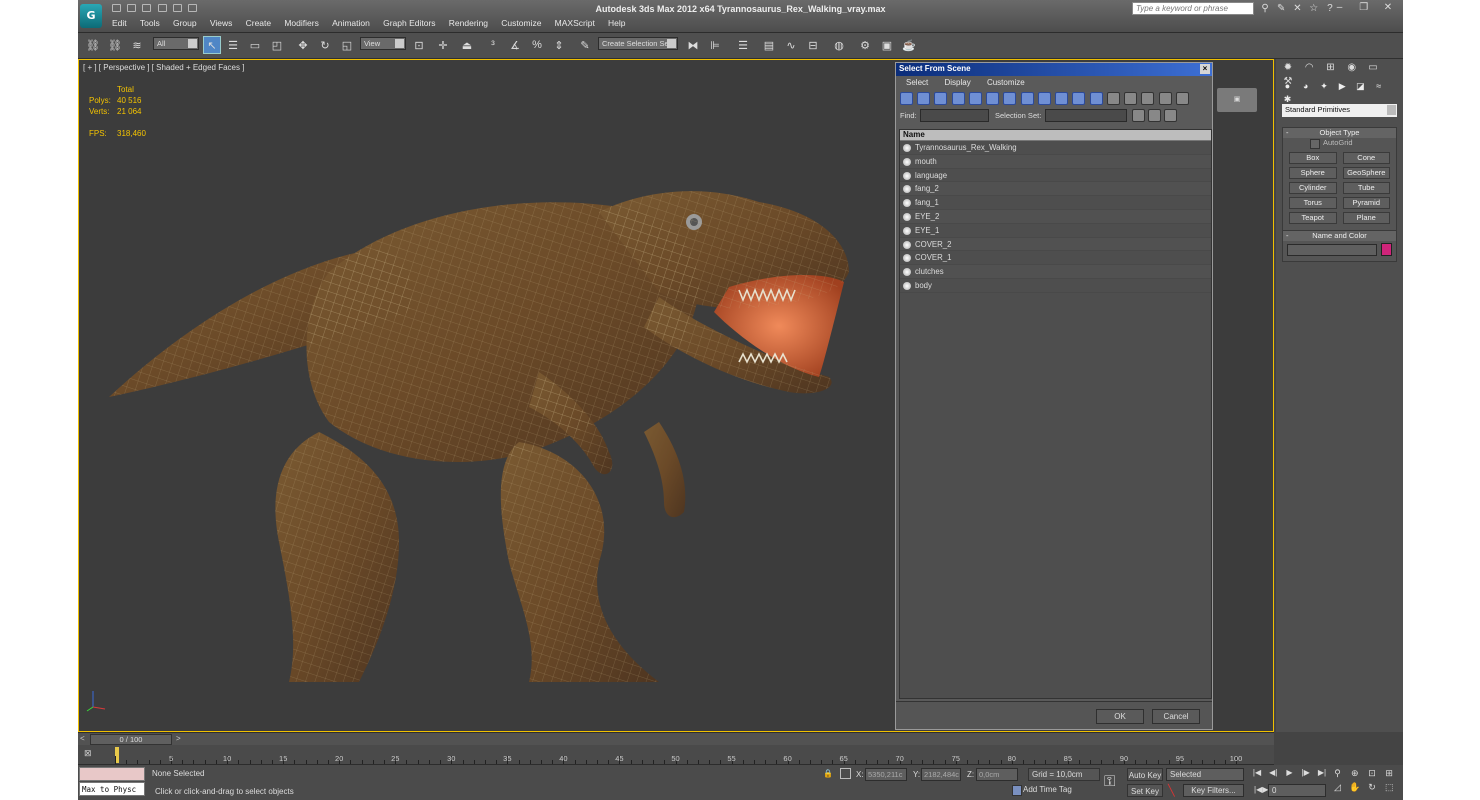  What do you see at coordinates (185, 23) in the screenshot?
I see `menu-group: Group` at bounding box center [185, 23].